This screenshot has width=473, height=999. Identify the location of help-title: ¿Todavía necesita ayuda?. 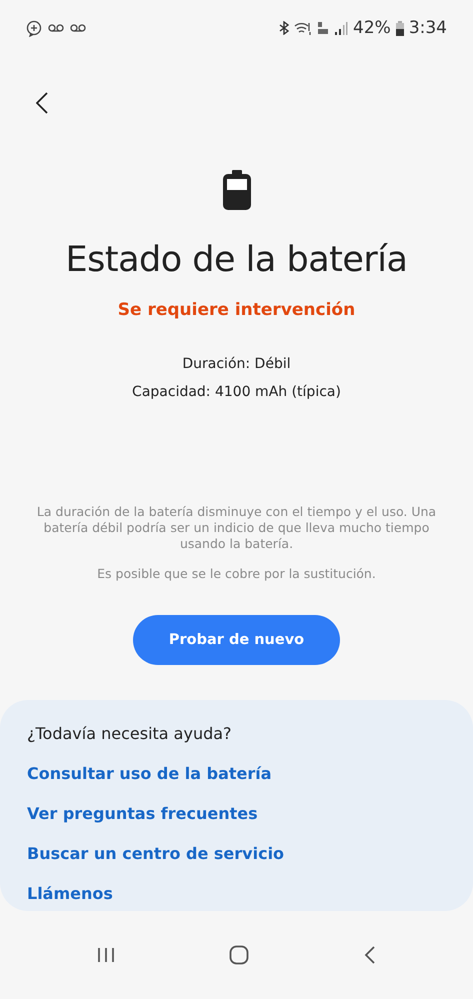
(130, 733).